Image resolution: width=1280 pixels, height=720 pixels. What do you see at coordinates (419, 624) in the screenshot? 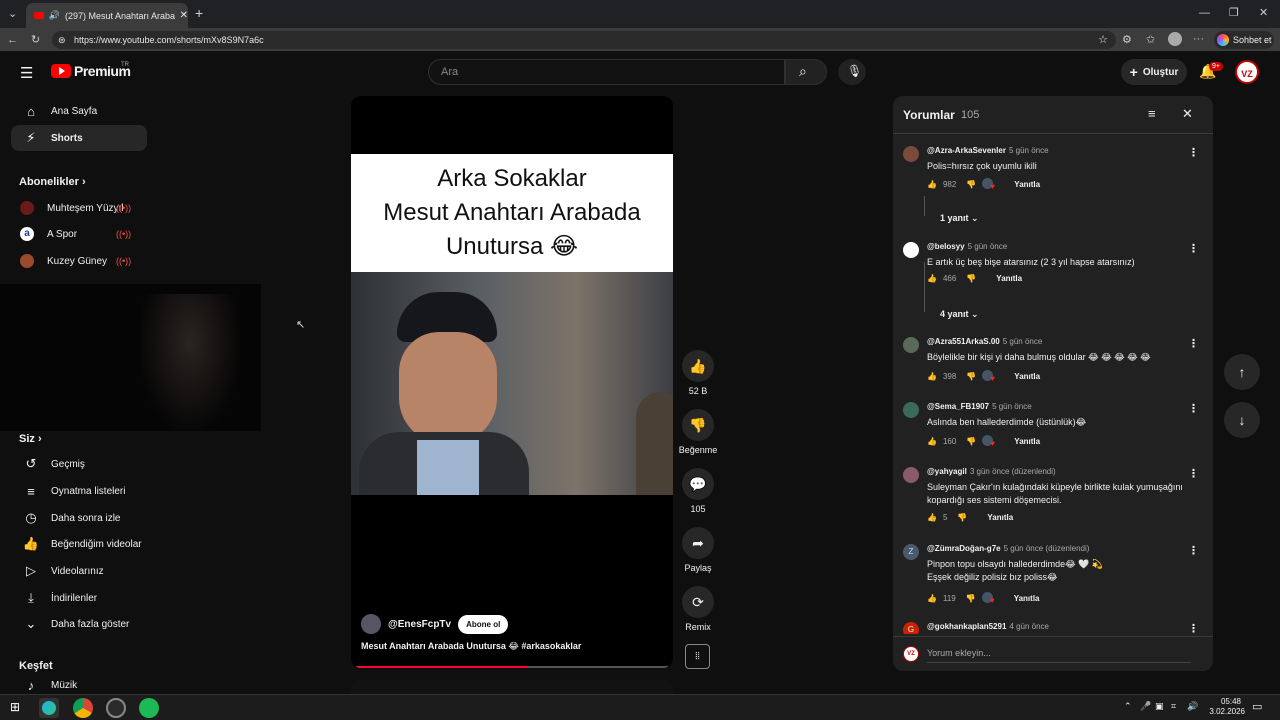
I see `channel-name: @EnesFcpTv` at bounding box center [419, 624].